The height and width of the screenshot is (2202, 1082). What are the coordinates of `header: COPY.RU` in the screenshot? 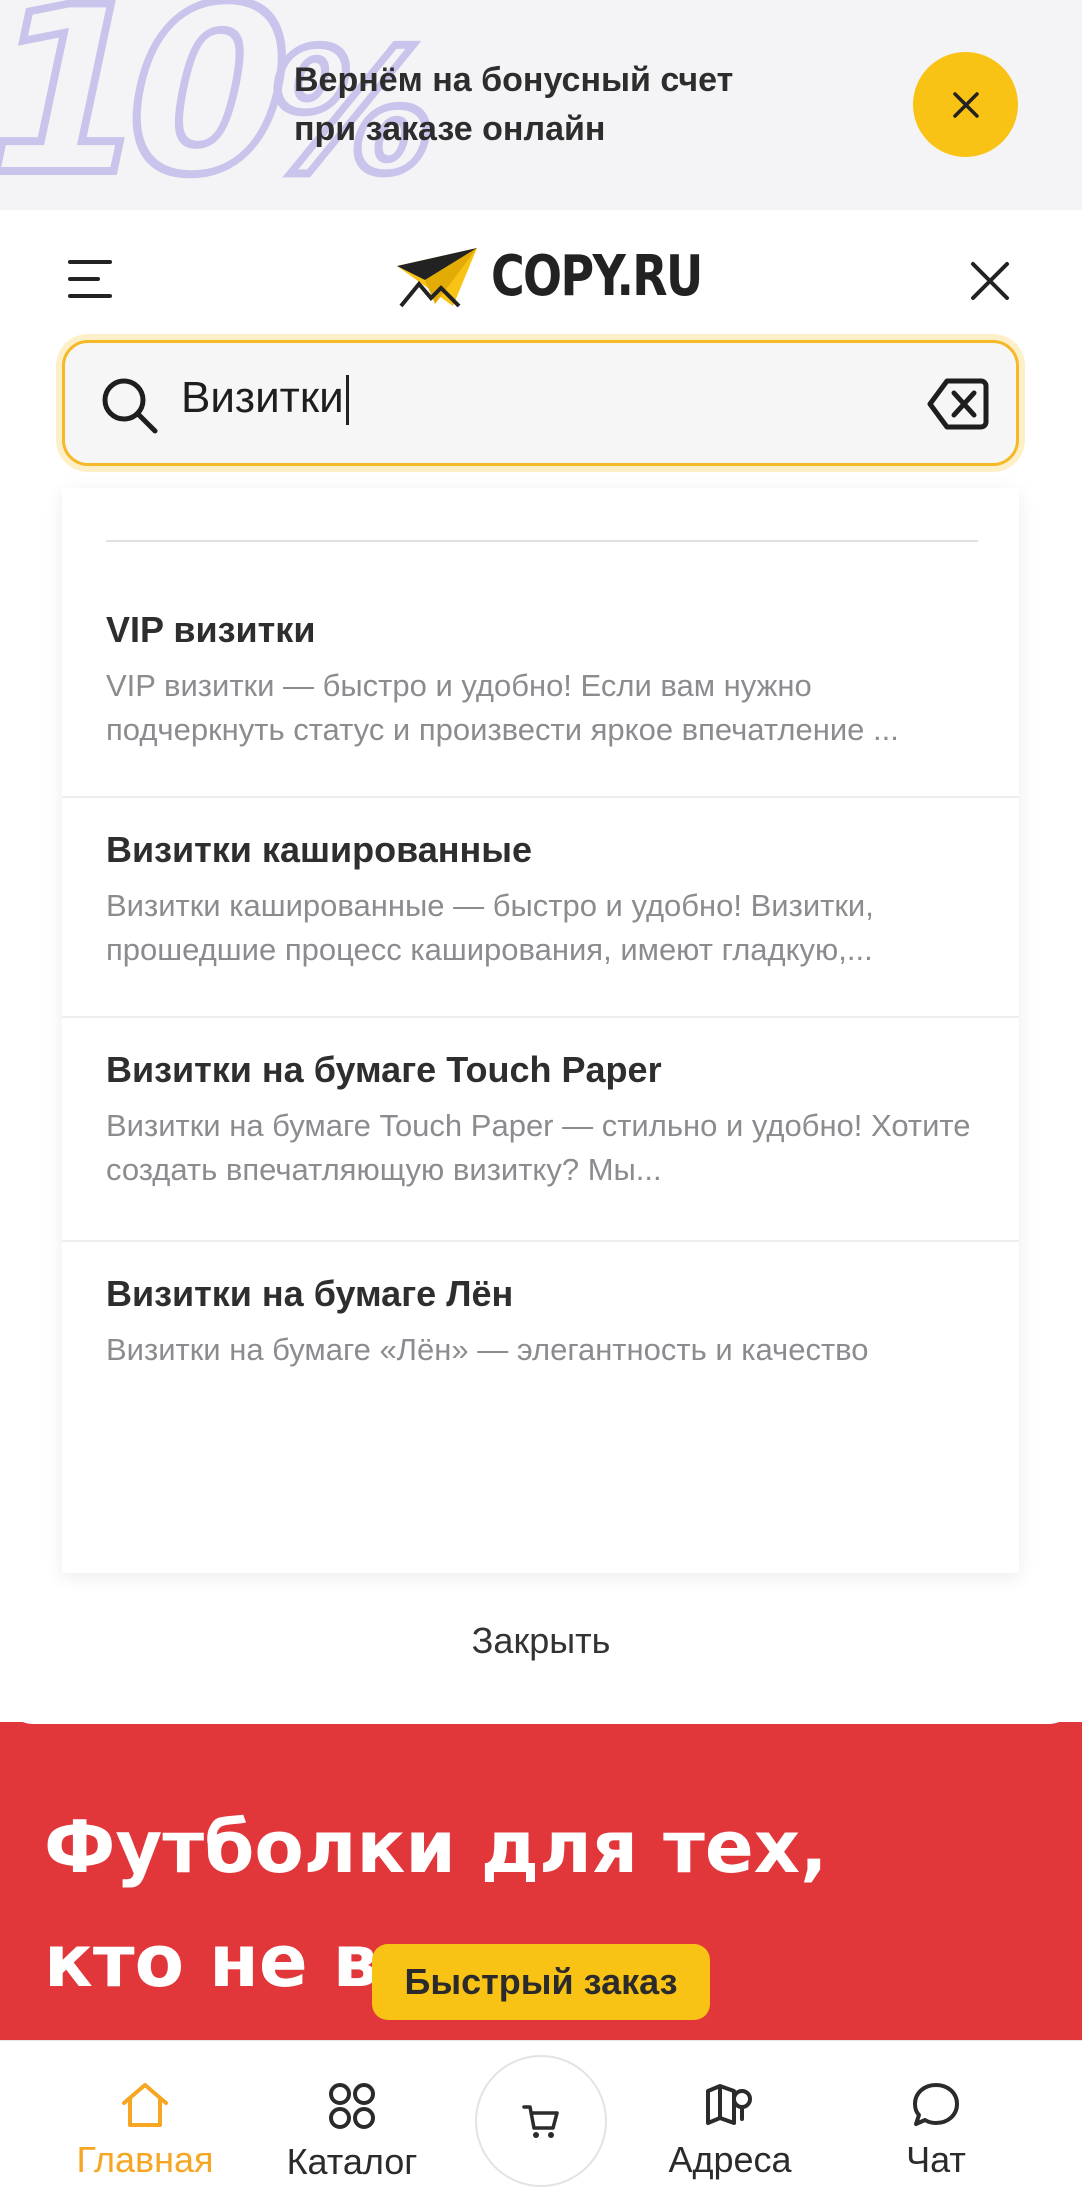 It's located at (541, 270).